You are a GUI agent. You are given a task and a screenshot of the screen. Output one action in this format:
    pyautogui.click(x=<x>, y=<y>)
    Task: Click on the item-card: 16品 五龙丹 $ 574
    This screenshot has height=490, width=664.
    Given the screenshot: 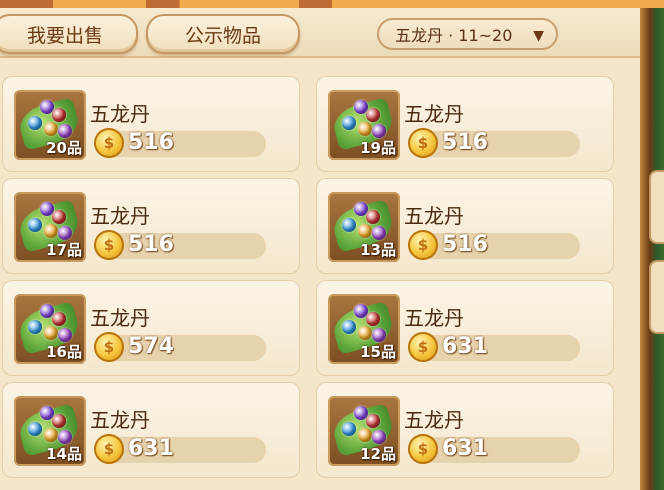 What is the action you would take?
    pyautogui.click(x=151, y=328)
    